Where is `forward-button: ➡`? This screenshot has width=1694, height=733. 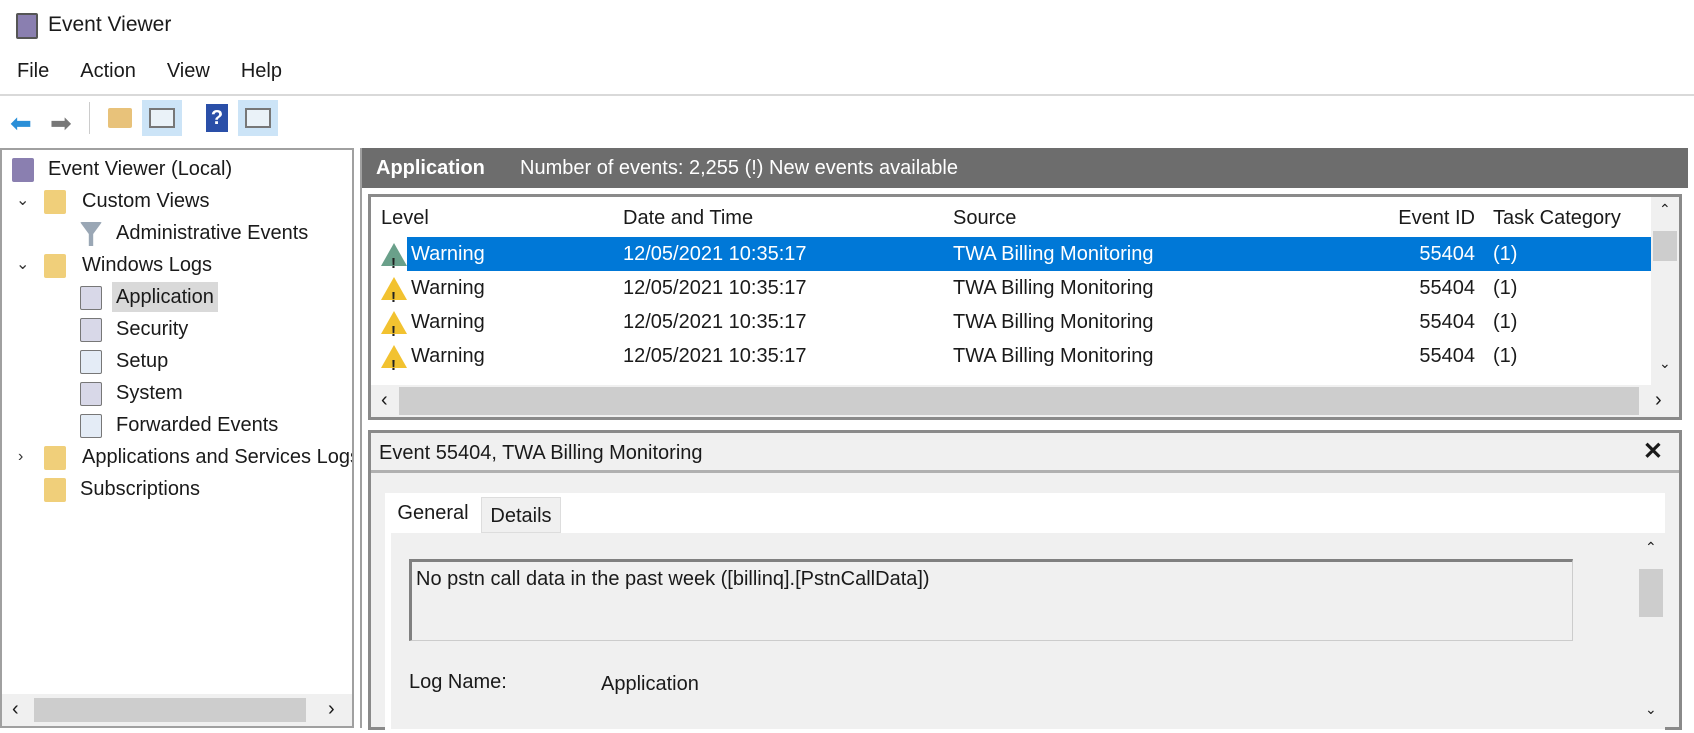 forward-button: ➡ is located at coordinates (66, 119).